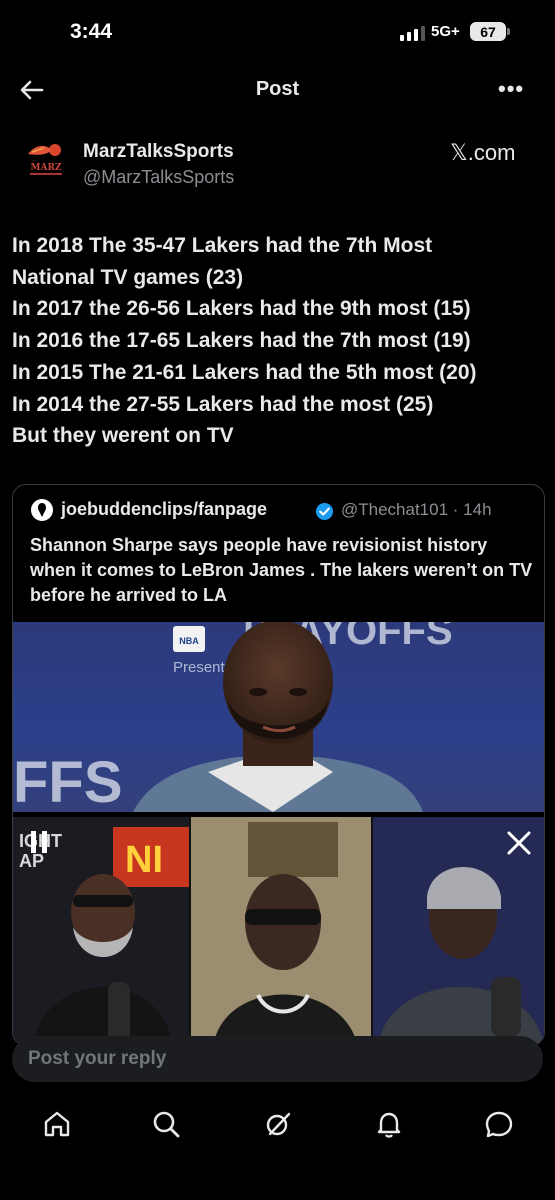 This screenshot has height=1200, width=555. What do you see at coordinates (445, 31) in the screenshot?
I see `network-label: 5G+` at bounding box center [445, 31].